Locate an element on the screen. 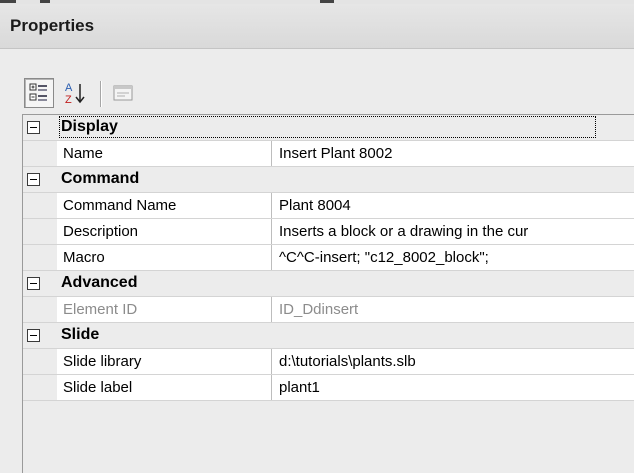 This screenshot has height=473, width=634. alphabetical-button: A Z is located at coordinates (75, 93).